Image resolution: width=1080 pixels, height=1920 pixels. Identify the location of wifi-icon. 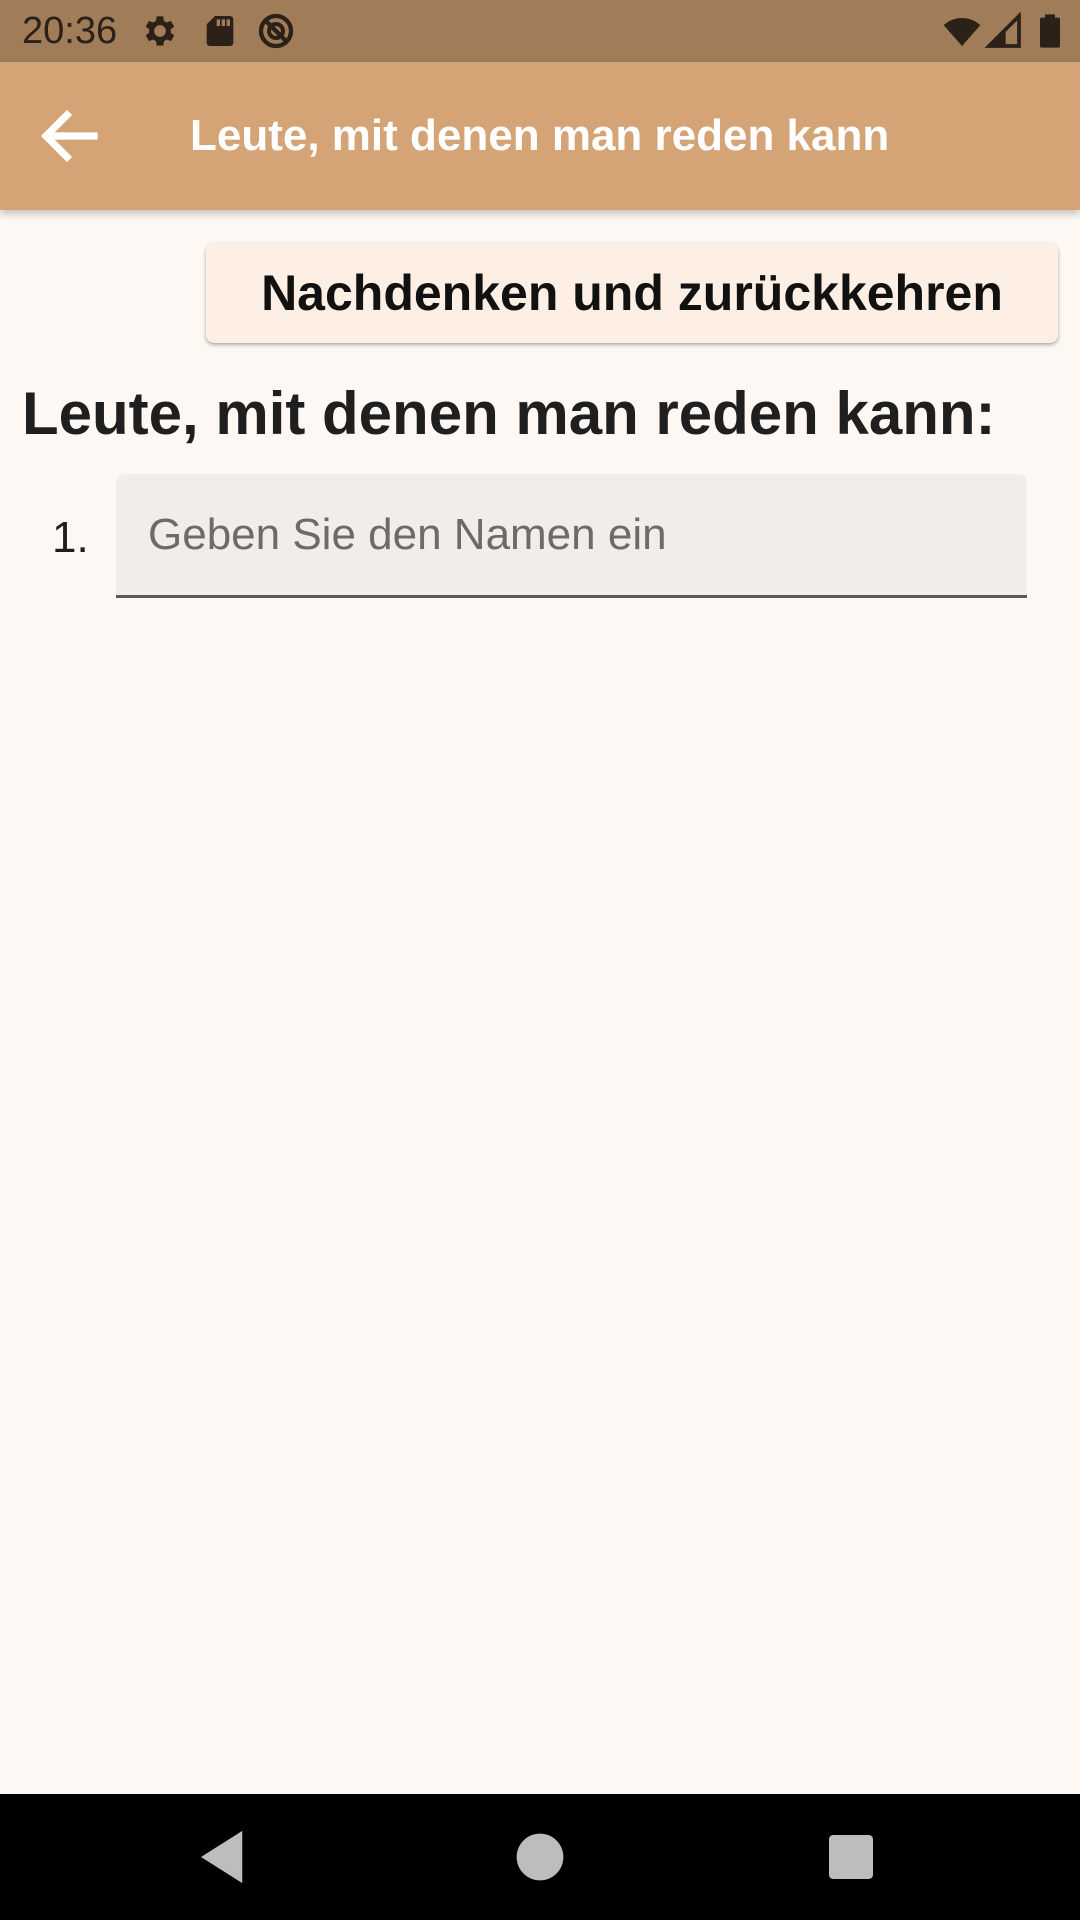
(962, 32).